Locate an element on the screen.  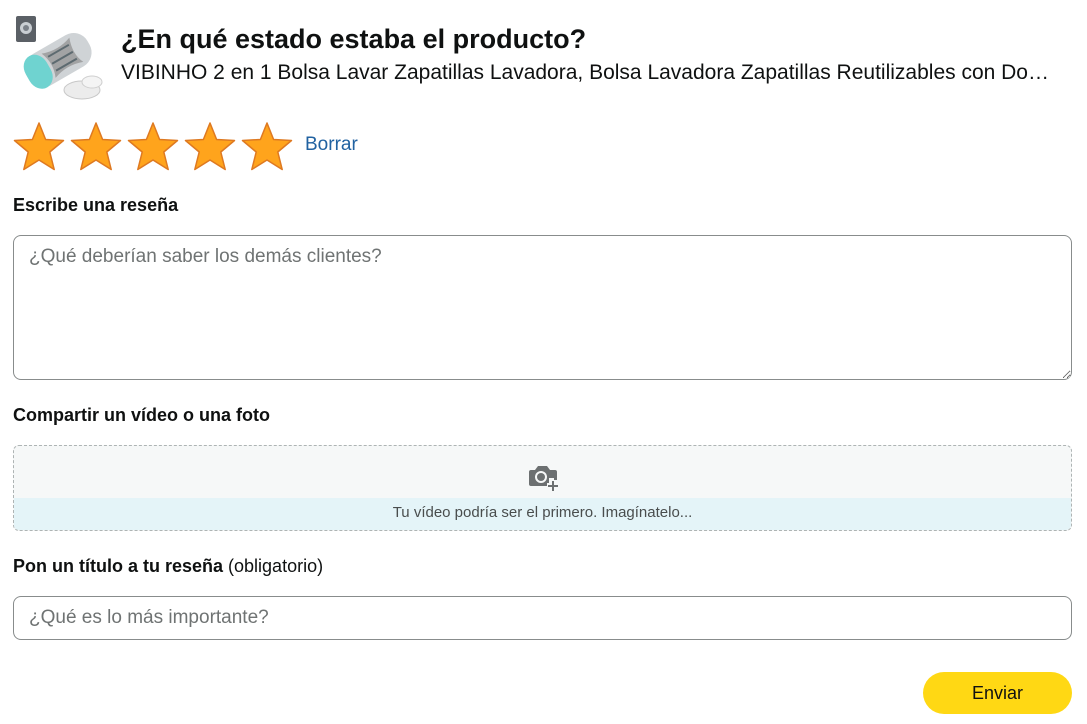
page-title: ¿En qué estado estaba el producto? is located at coordinates (354, 39).